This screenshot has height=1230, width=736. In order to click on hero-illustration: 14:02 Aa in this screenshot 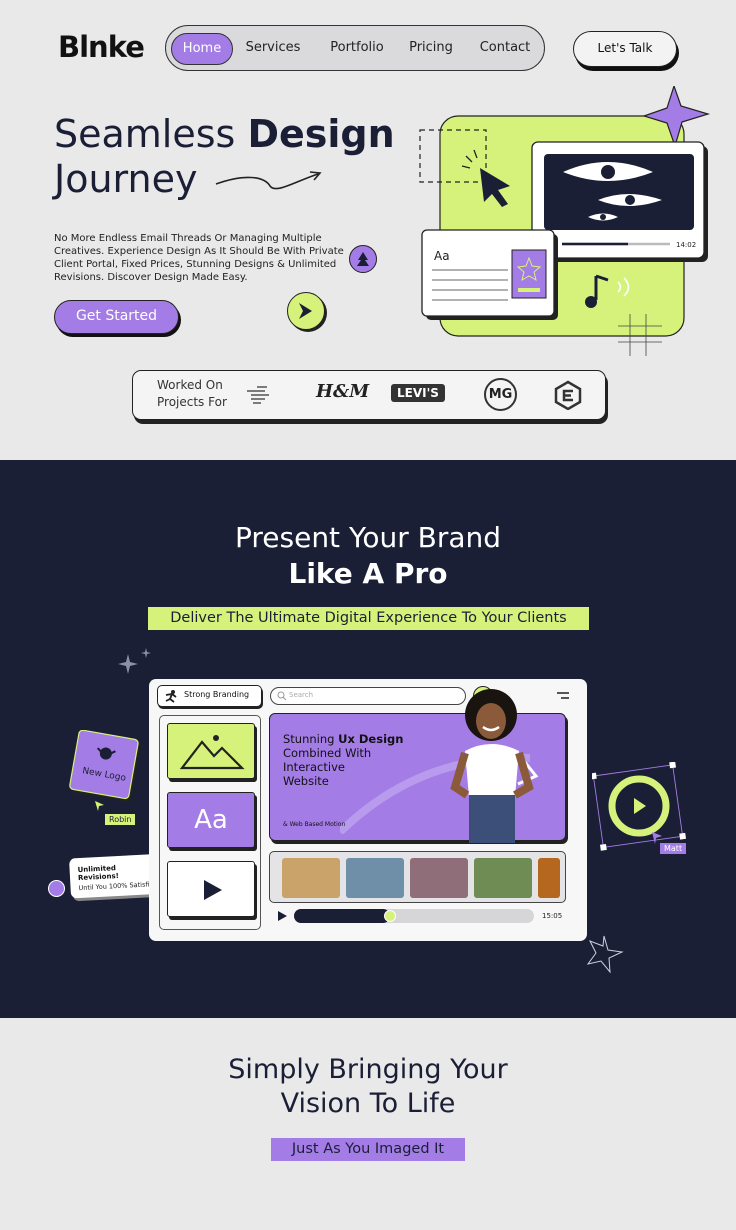, I will do `click(565, 221)`.